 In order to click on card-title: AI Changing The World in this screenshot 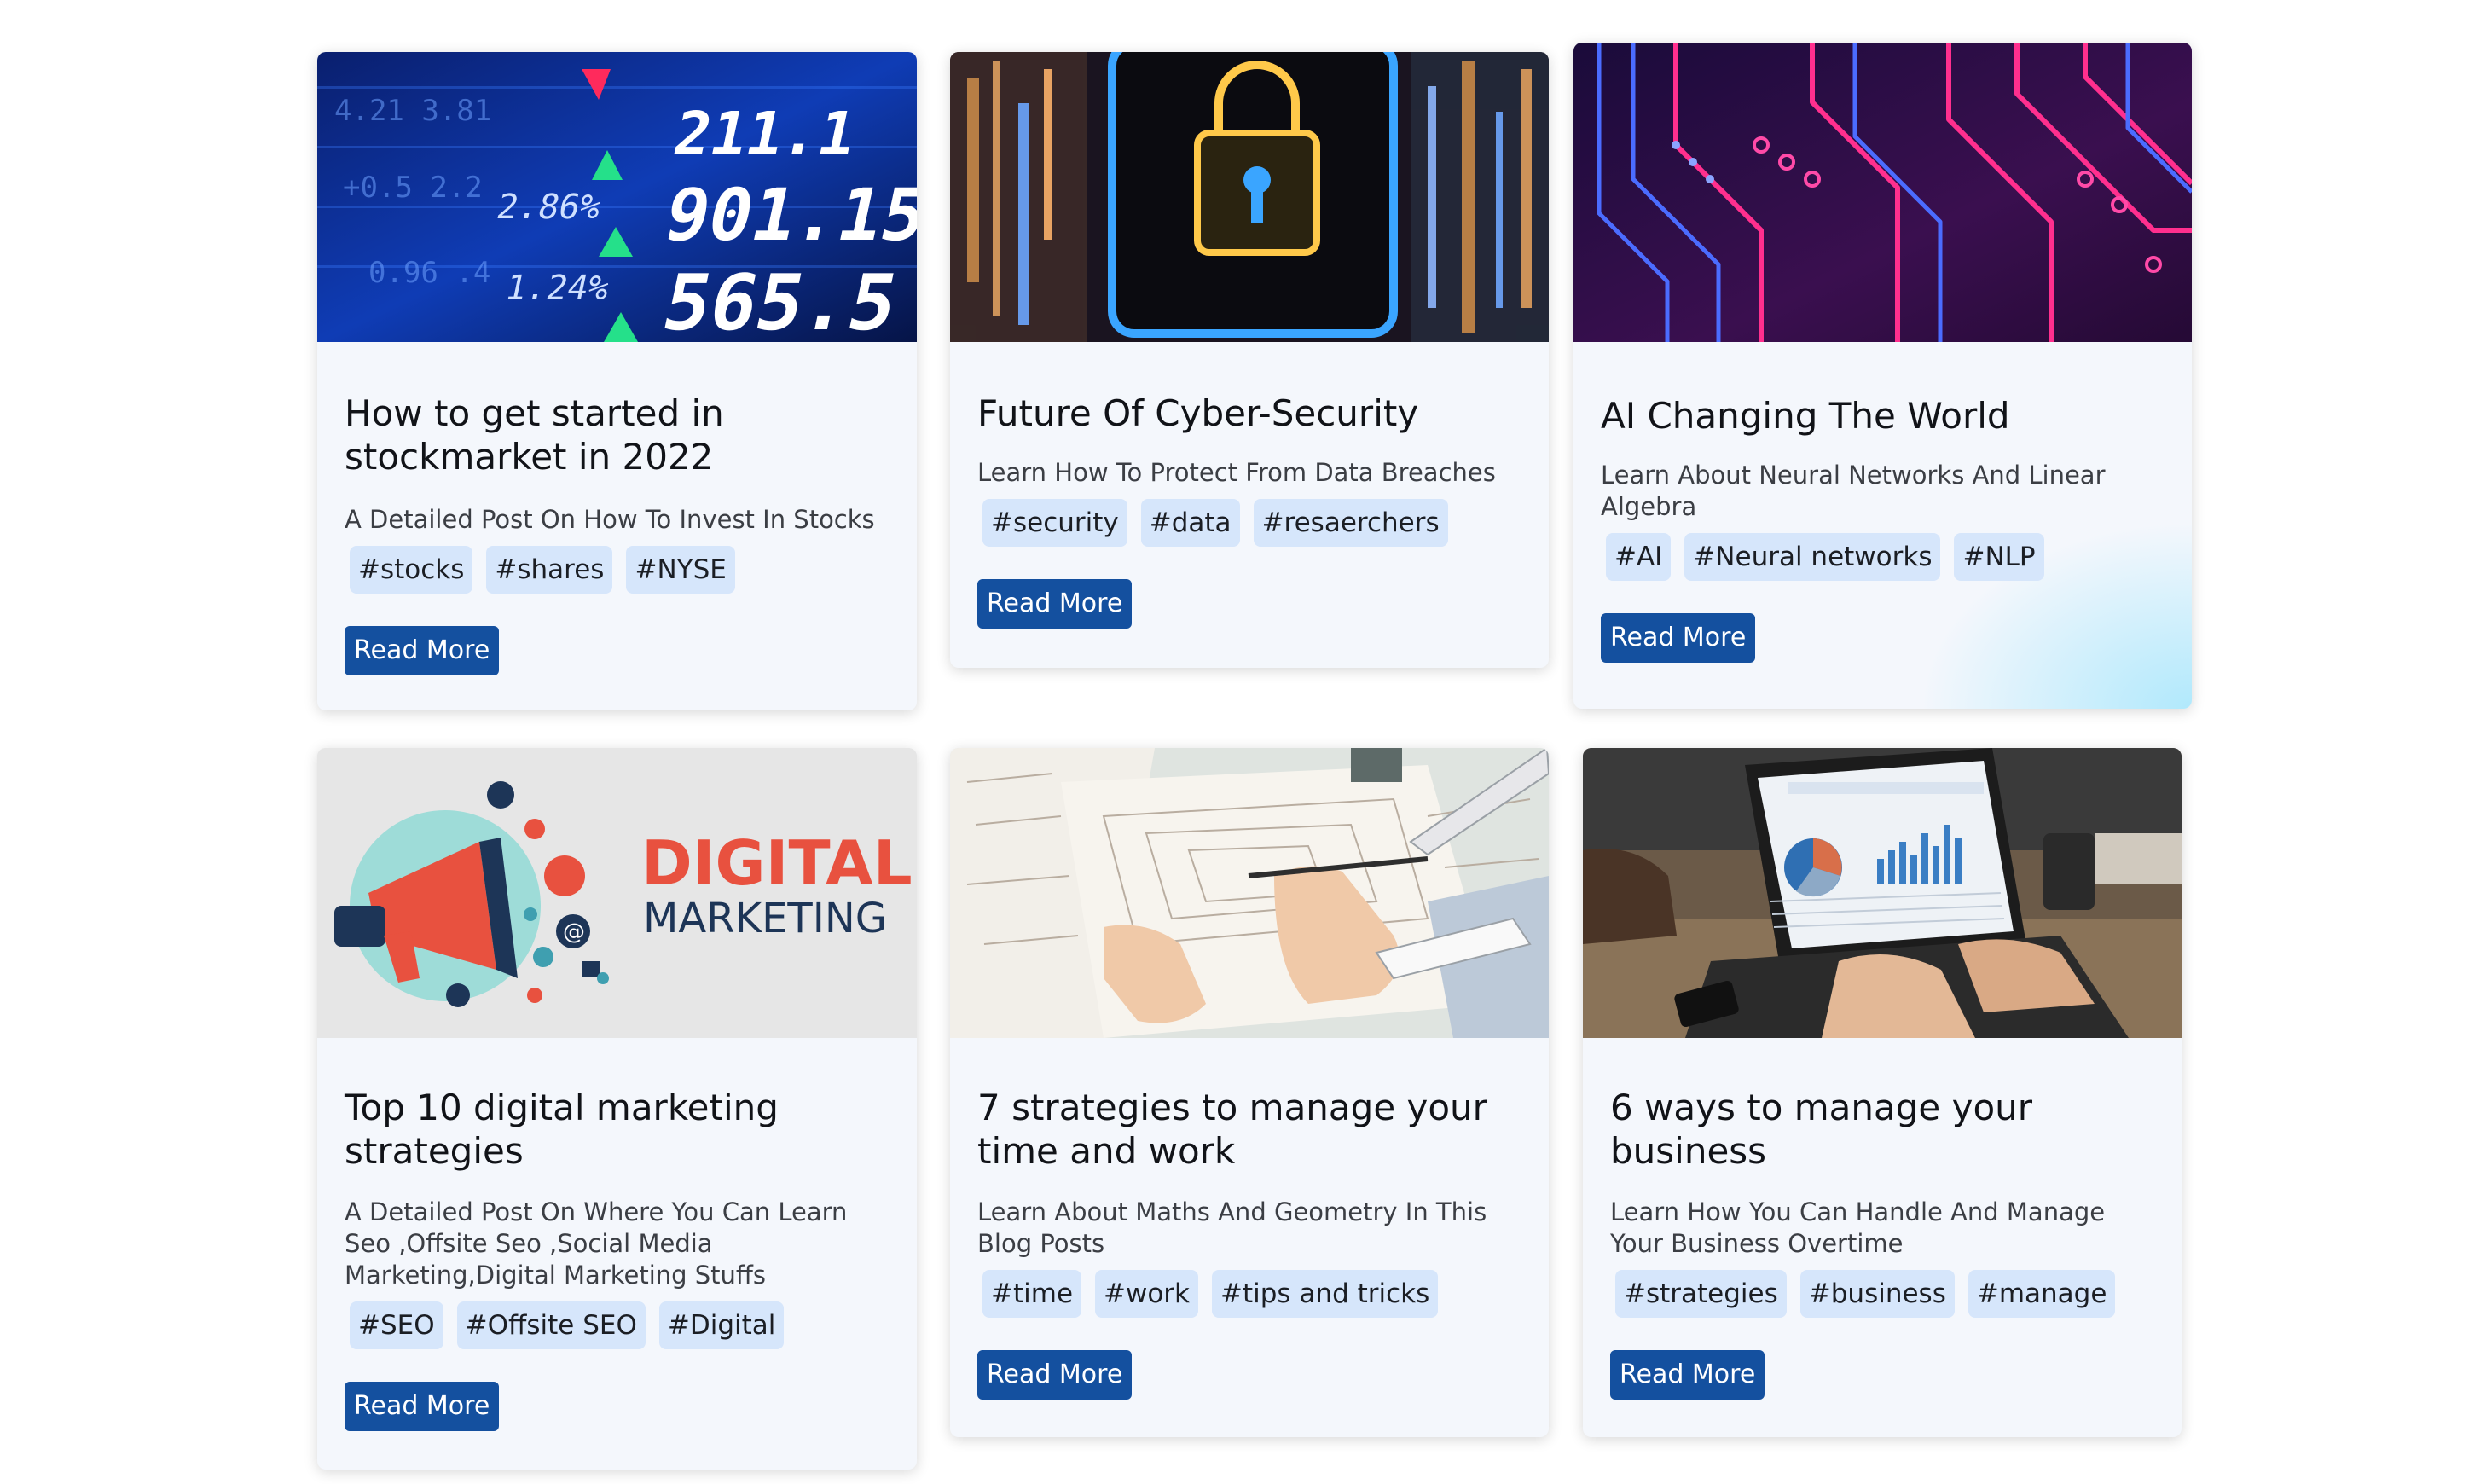, I will do `click(1805, 416)`.